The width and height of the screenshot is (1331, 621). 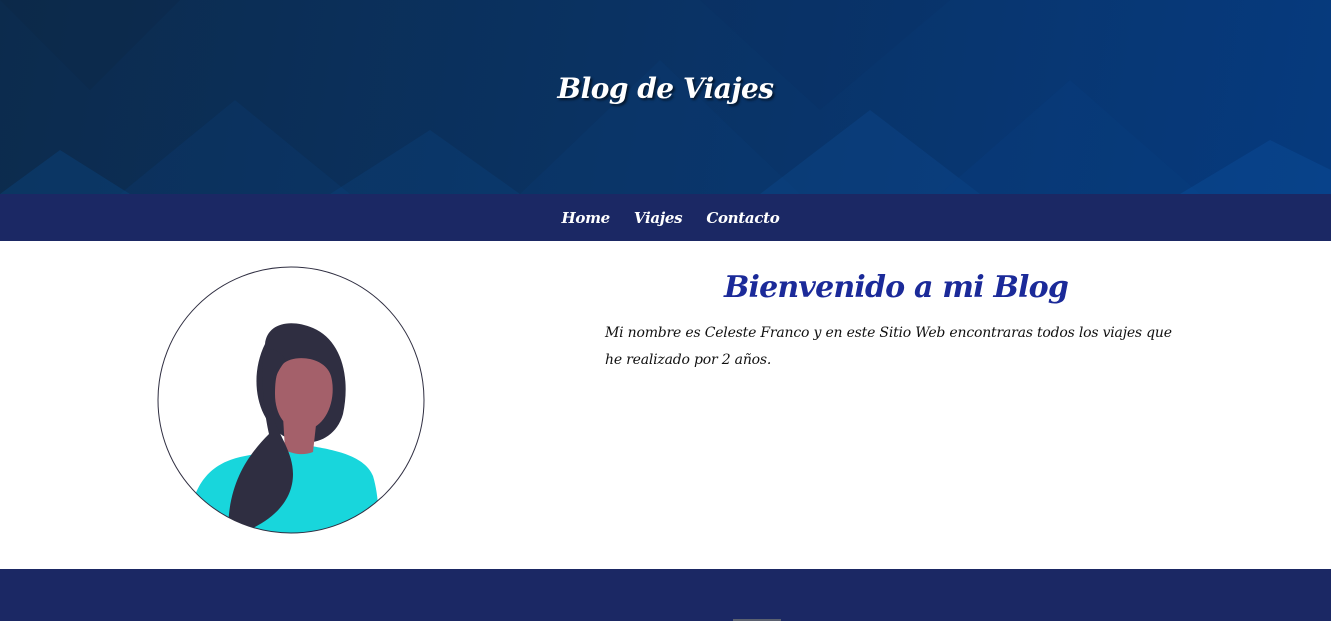 I want to click on nav-link-contacto: Contacto, so click(x=742, y=218).